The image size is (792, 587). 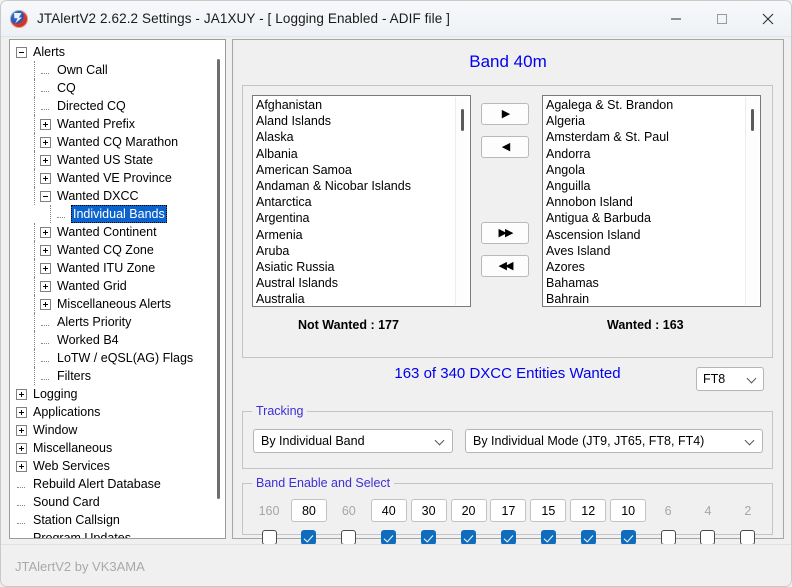 I want to click on sidebar-item-wanted-grid: Wanted Grid, so click(x=119, y=286).